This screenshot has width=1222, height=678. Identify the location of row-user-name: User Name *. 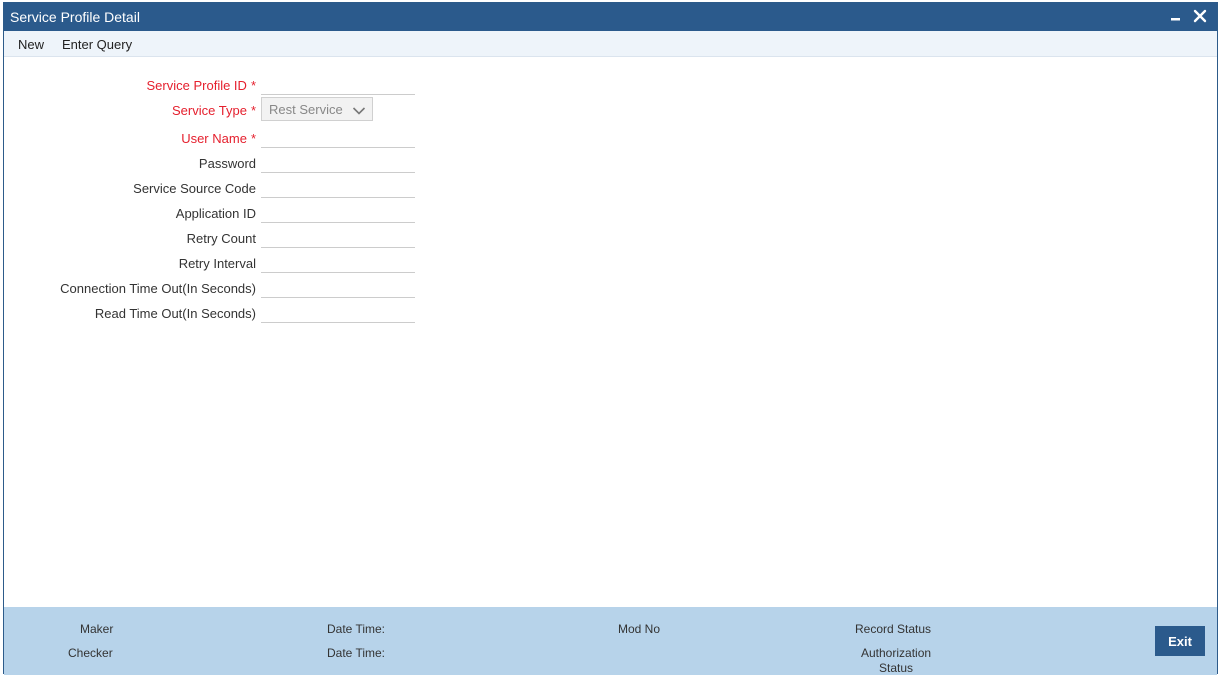
(214, 138).